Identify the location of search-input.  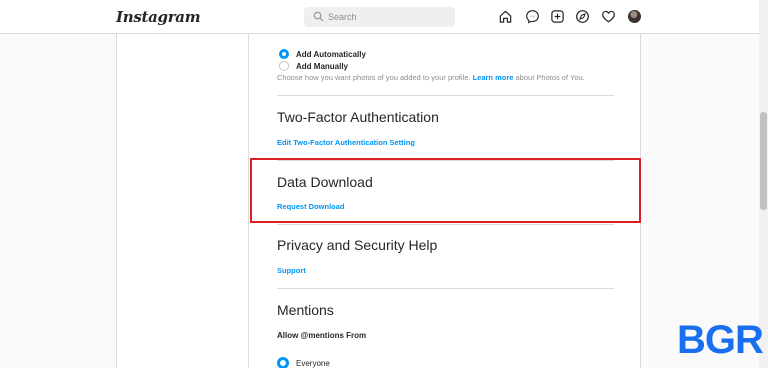
(389, 17).